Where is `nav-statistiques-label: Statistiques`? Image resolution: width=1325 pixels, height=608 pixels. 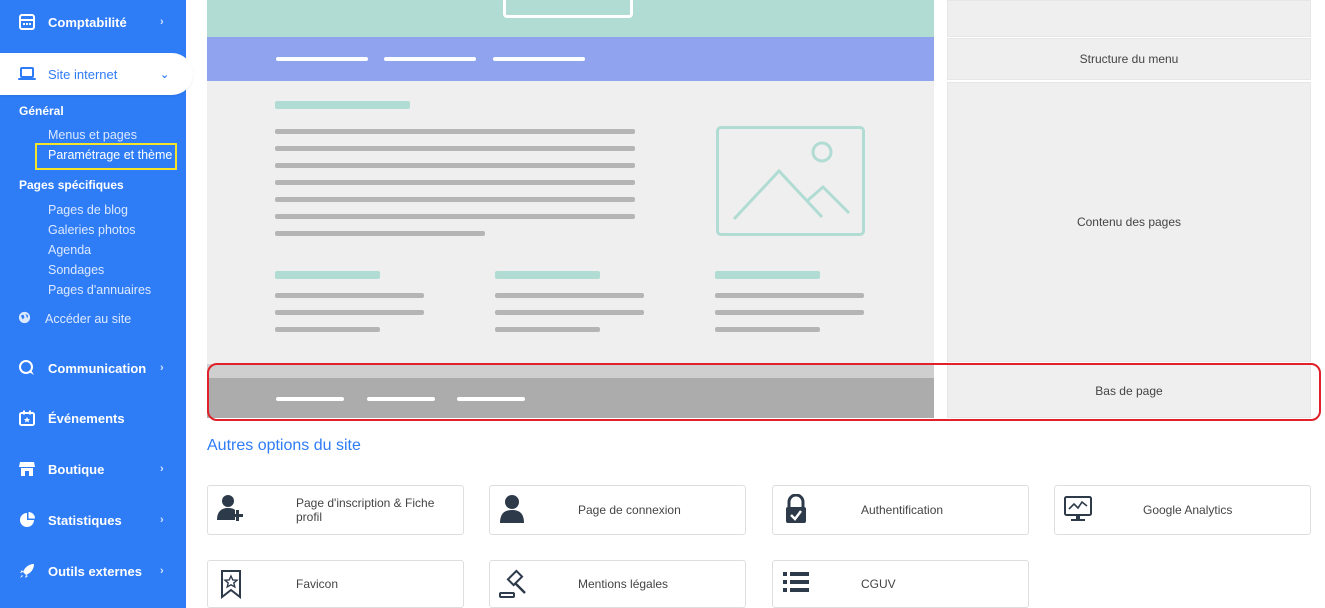 nav-statistiques-label: Statistiques is located at coordinates (85, 520).